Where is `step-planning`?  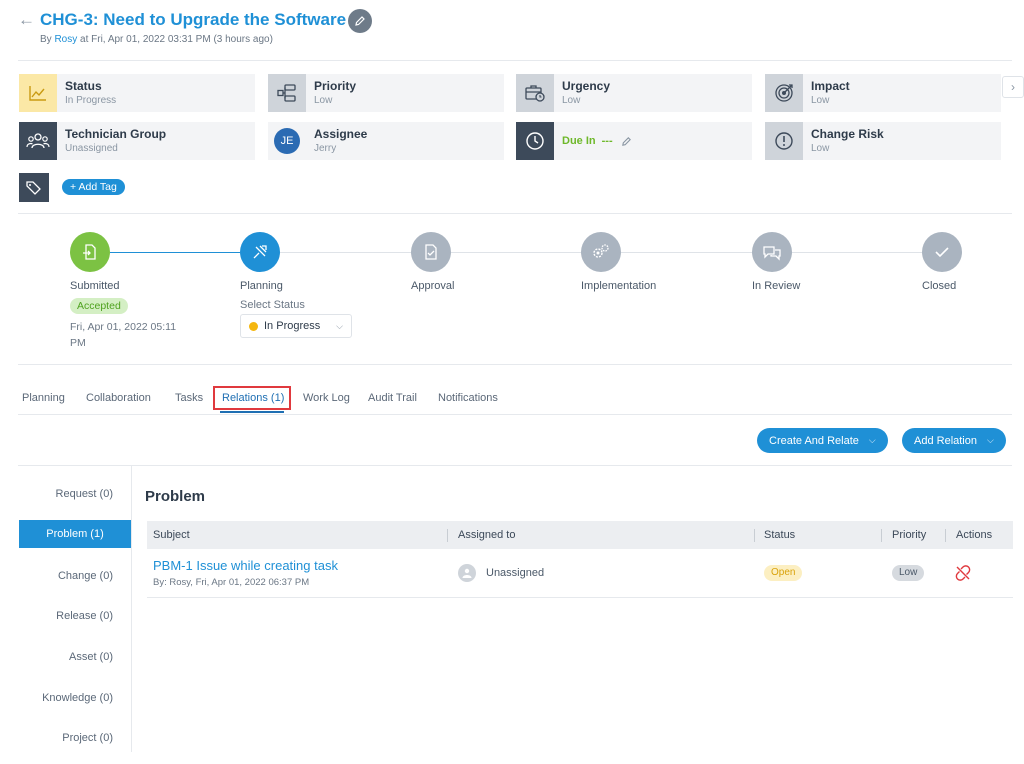
step-planning is located at coordinates (260, 252).